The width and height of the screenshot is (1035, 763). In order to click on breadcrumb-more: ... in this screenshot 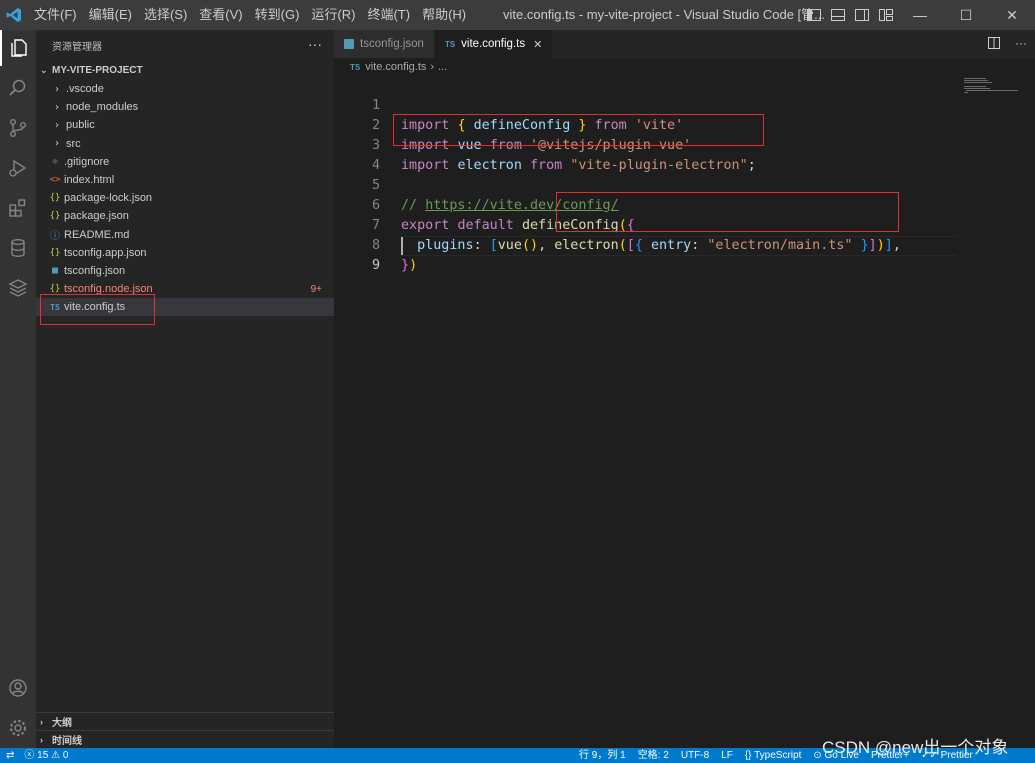, I will do `click(442, 67)`.